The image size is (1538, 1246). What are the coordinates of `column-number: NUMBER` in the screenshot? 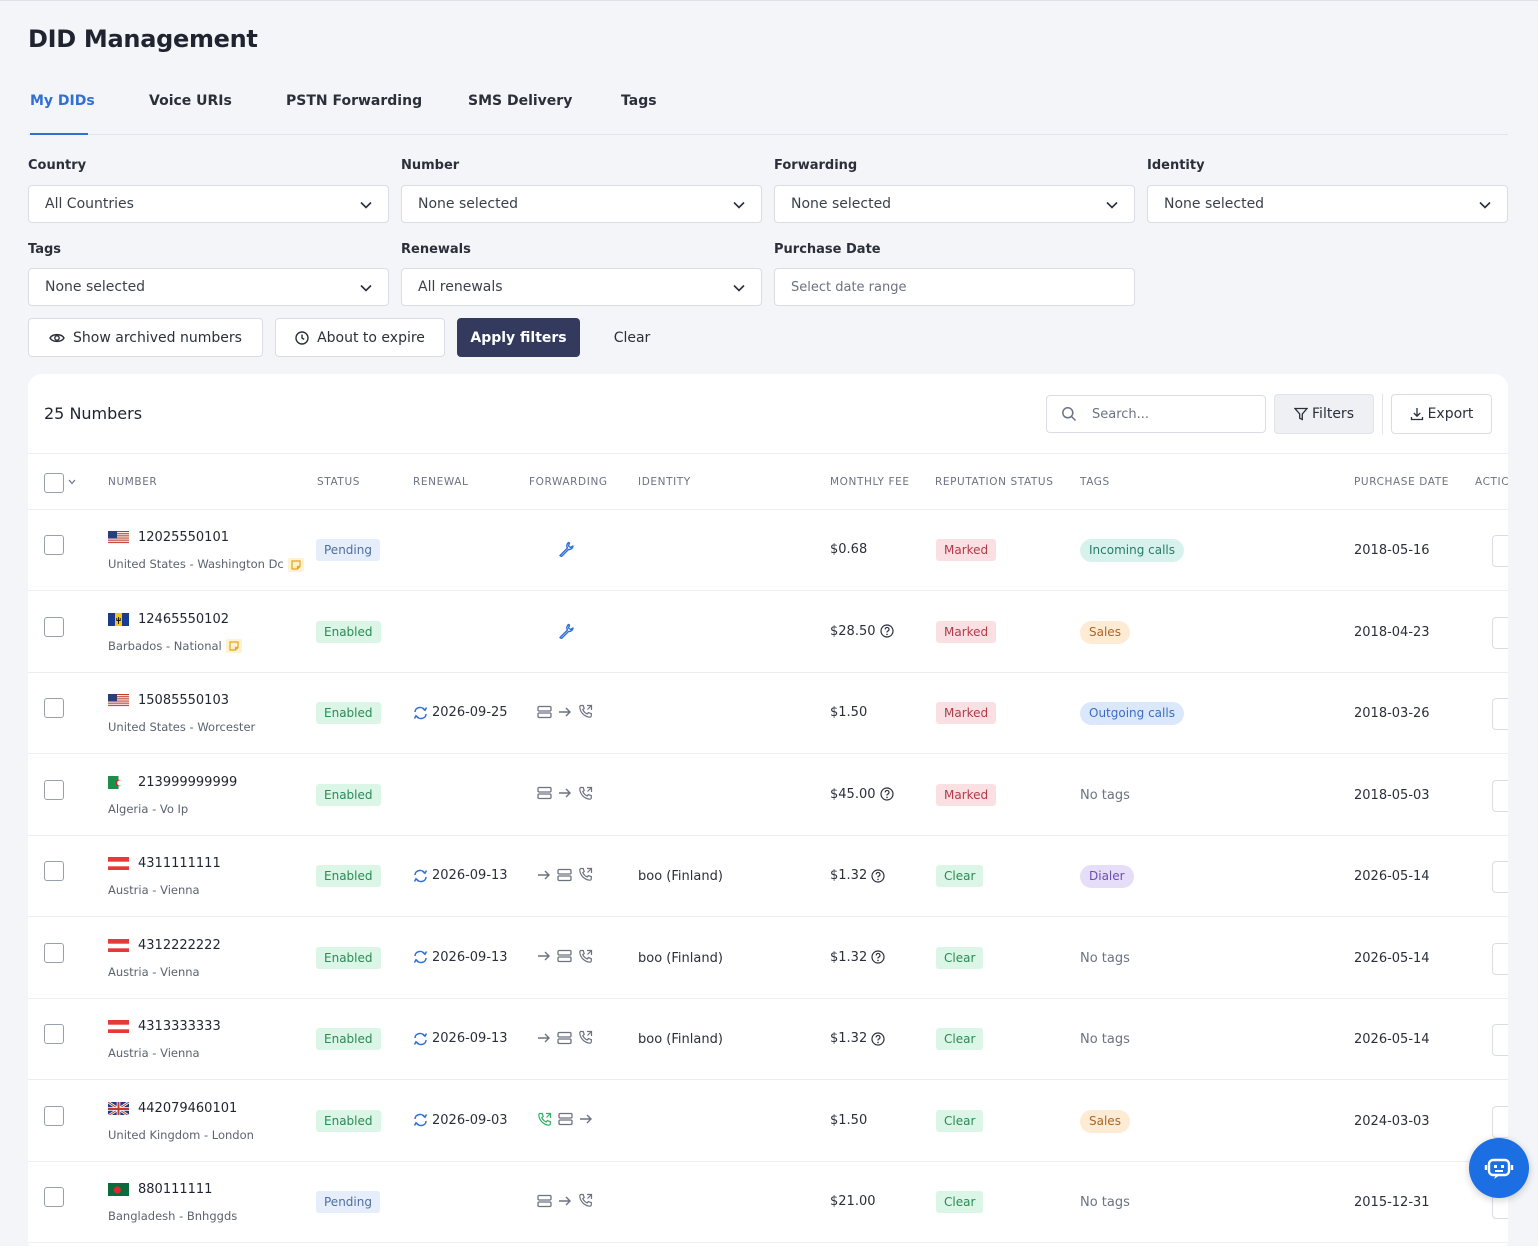 It's located at (132, 482).